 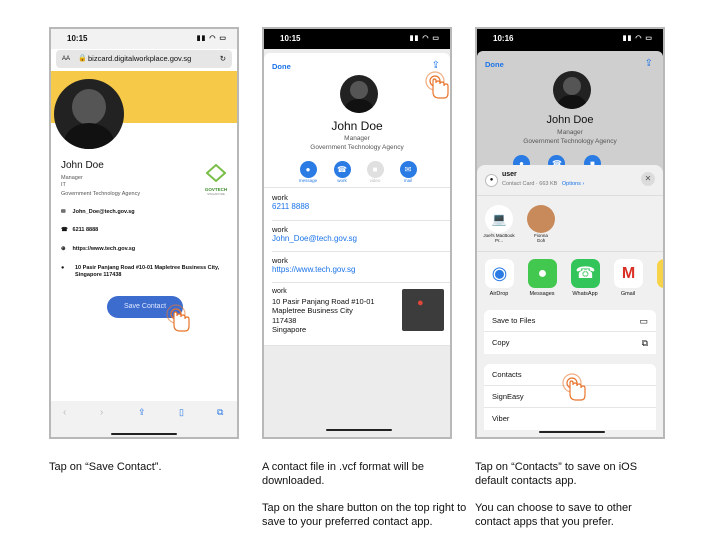 I want to click on laptop-icon: 💻, so click(x=499, y=219).